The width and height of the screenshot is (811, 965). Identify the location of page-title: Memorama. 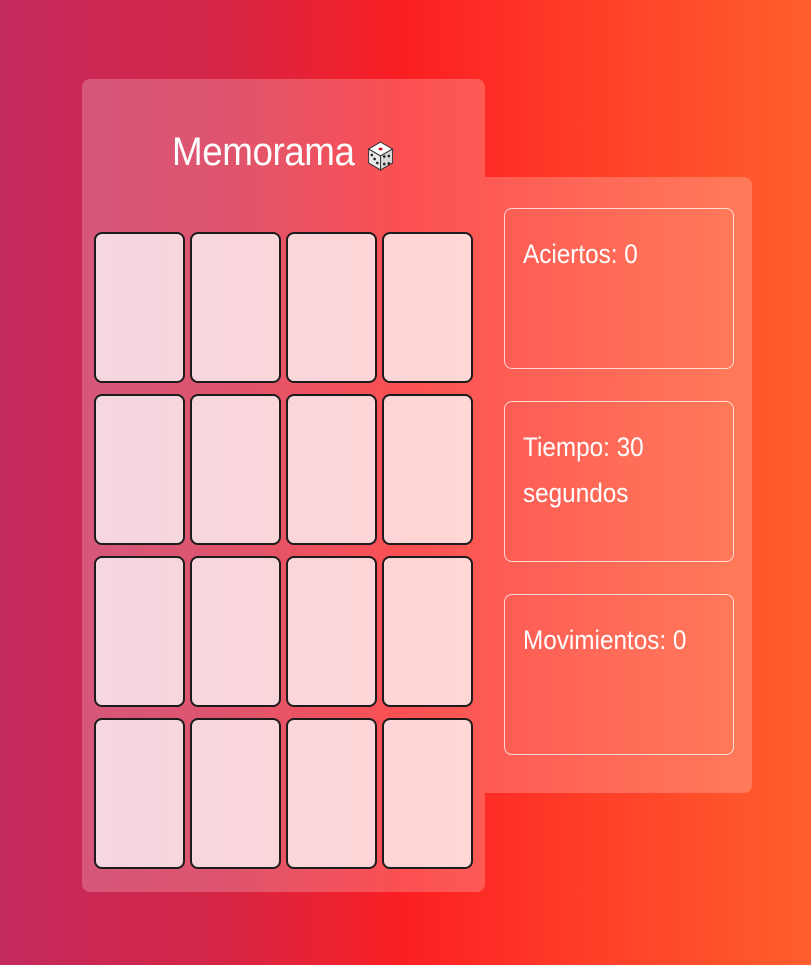
(283, 152).